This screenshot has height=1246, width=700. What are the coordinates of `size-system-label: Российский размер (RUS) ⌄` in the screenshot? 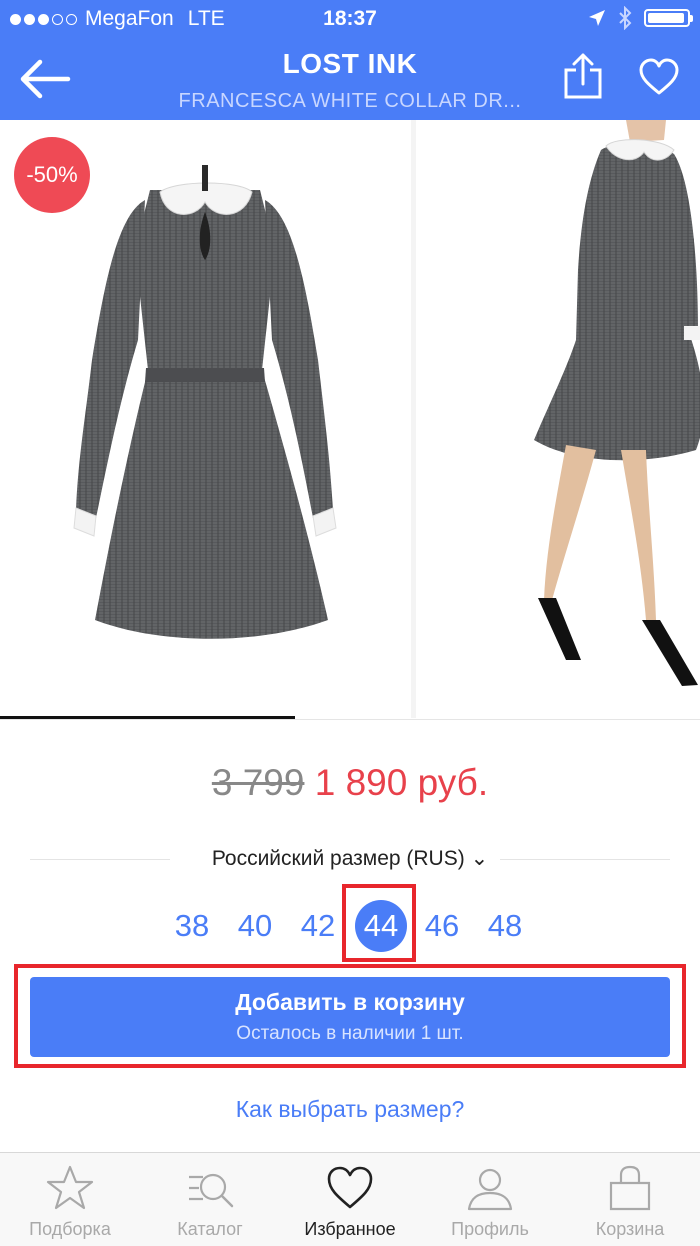 It's located at (350, 858).